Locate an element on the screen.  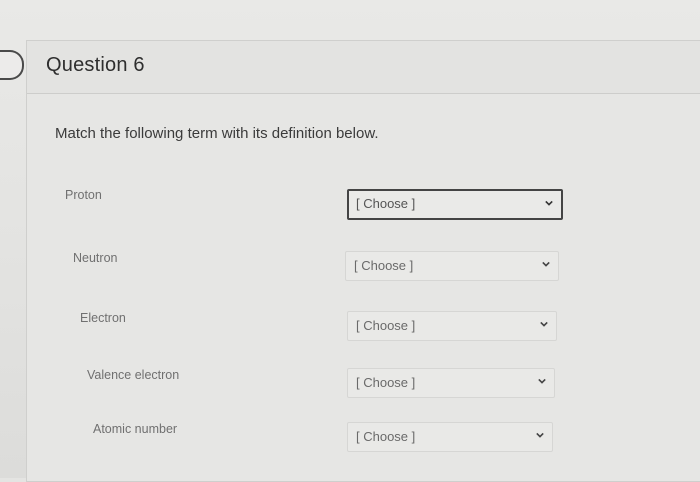
match-select-valence-electron: [ Choose ] is located at coordinates (451, 383).